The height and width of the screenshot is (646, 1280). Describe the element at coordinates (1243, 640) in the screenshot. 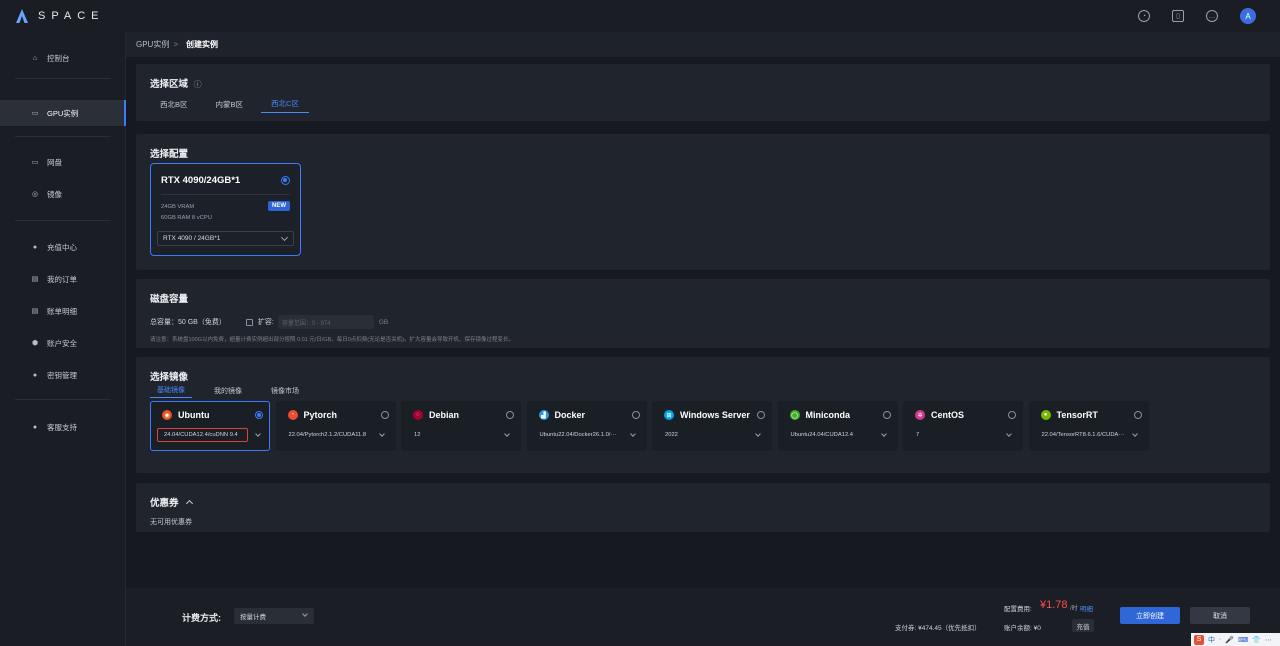

I see `keyboard-icon: ⌨` at that location.